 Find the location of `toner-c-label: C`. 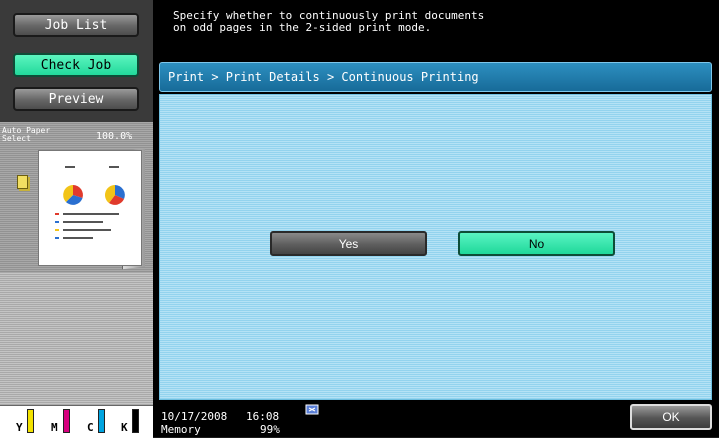

toner-c-label: C is located at coordinates (90, 427).